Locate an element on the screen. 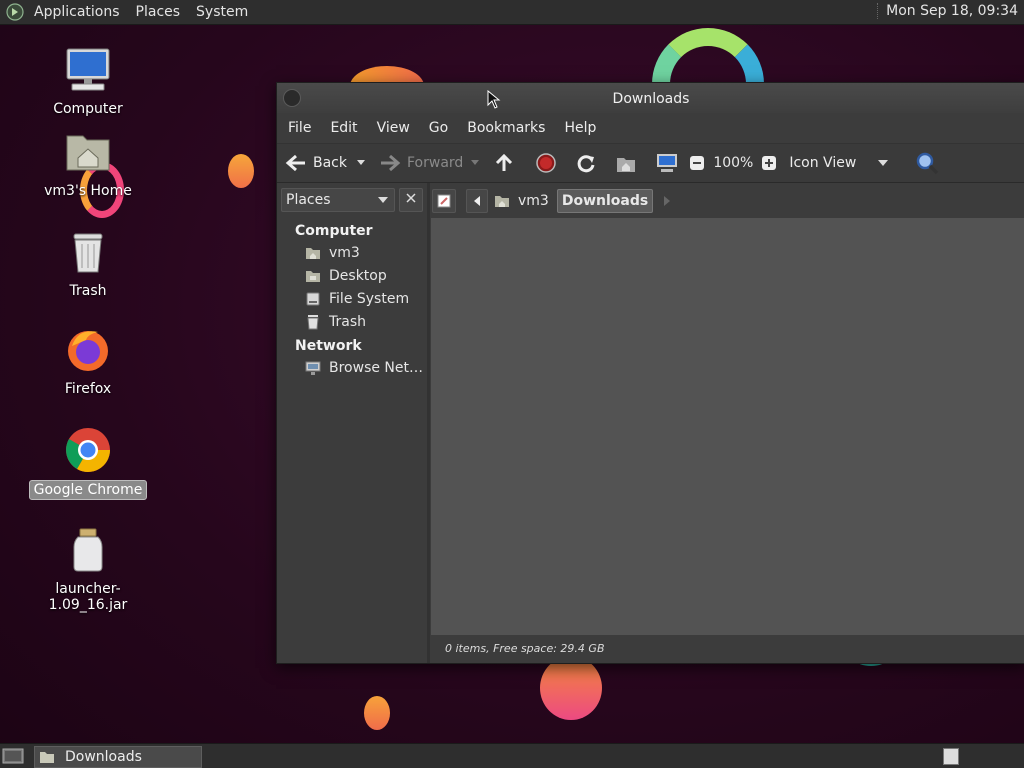  view-mode-select: Icon View is located at coordinates (842, 163).